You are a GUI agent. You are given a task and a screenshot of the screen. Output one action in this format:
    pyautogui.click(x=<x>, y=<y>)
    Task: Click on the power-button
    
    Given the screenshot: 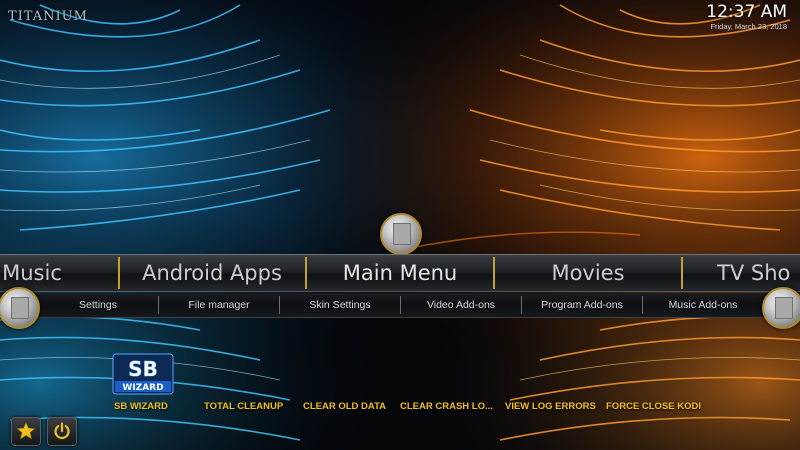 What is the action you would take?
    pyautogui.click(x=62, y=431)
    